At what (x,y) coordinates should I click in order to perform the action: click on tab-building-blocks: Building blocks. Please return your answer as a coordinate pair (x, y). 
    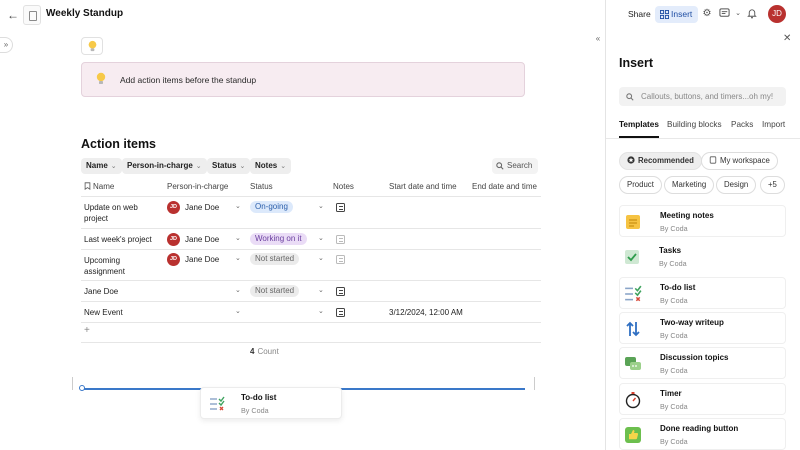
    Looking at the image, I should click on (694, 124).